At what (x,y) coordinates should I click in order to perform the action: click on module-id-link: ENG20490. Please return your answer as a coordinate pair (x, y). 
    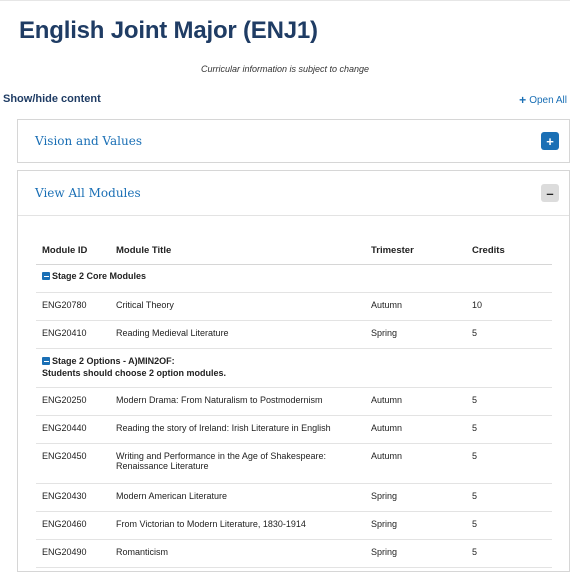
    Looking at the image, I should click on (73, 553).